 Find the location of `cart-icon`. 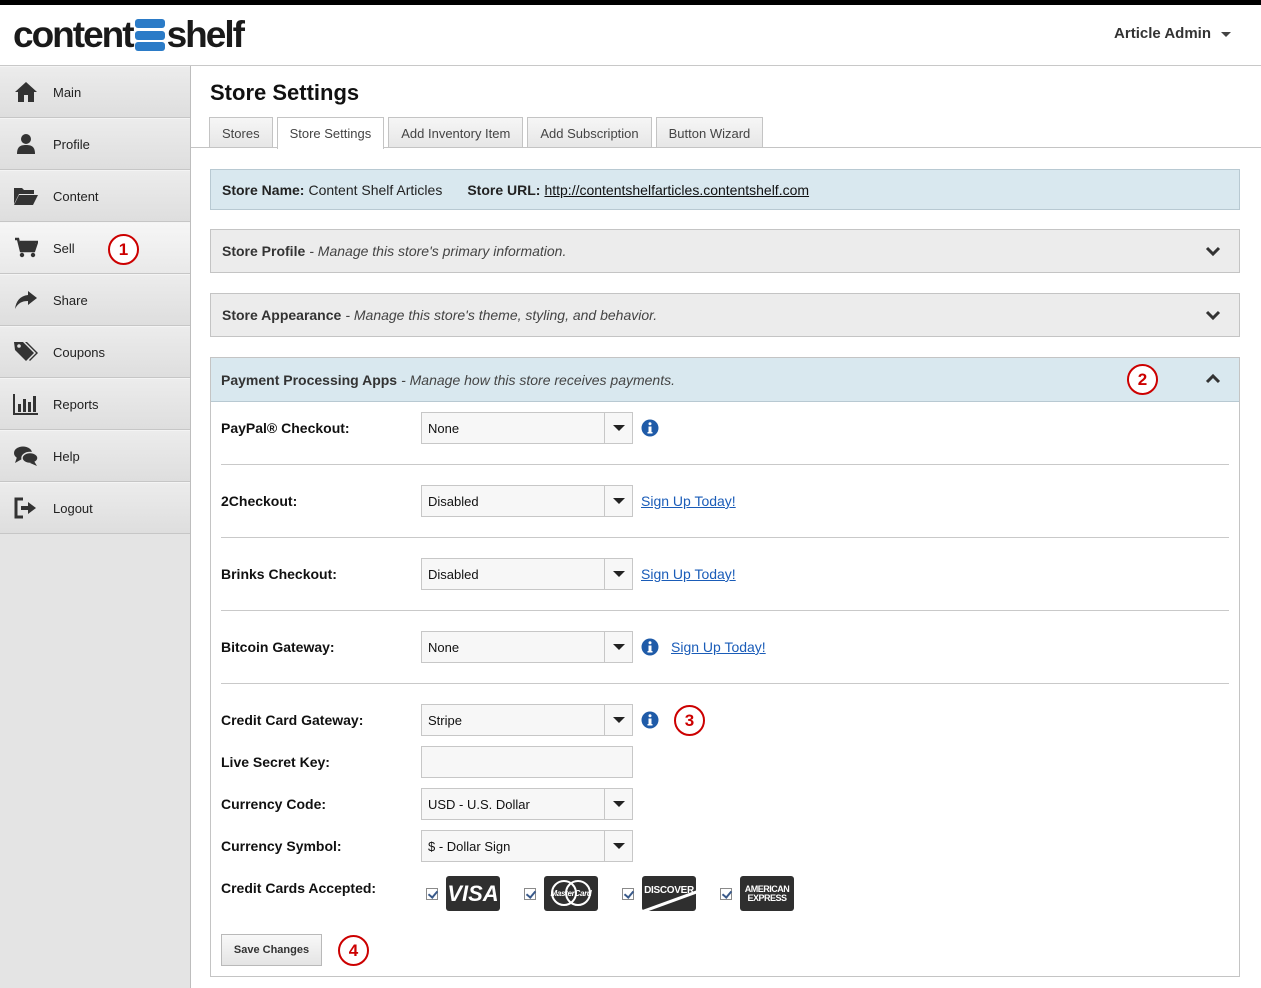

cart-icon is located at coordinates (26, 248).